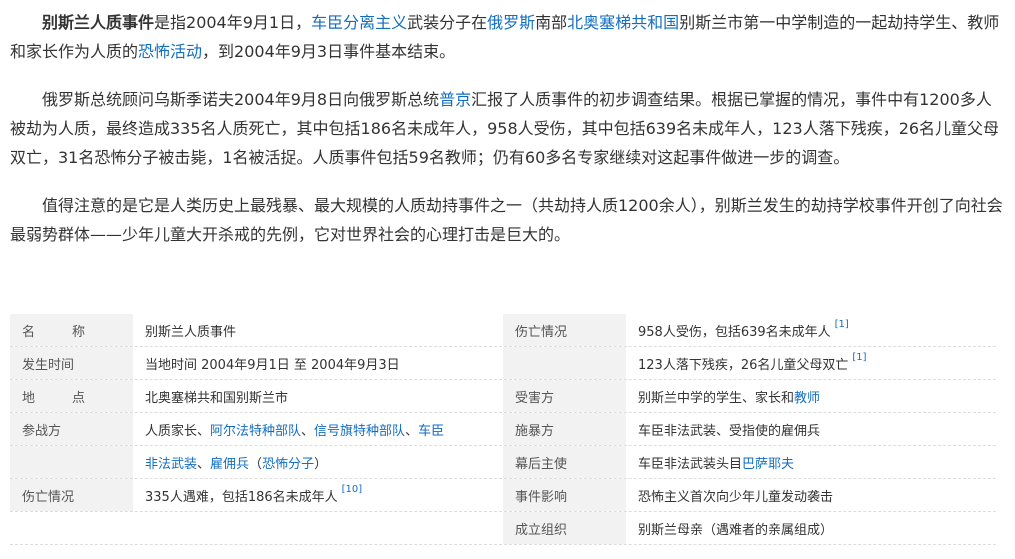 The height and width of the screenshot is (559, 1015). What do you see at coordinates (191, 332) in the screenshot?
I see `info-value-name: 别斯兰人质事件` at bounding box center [191, 332].